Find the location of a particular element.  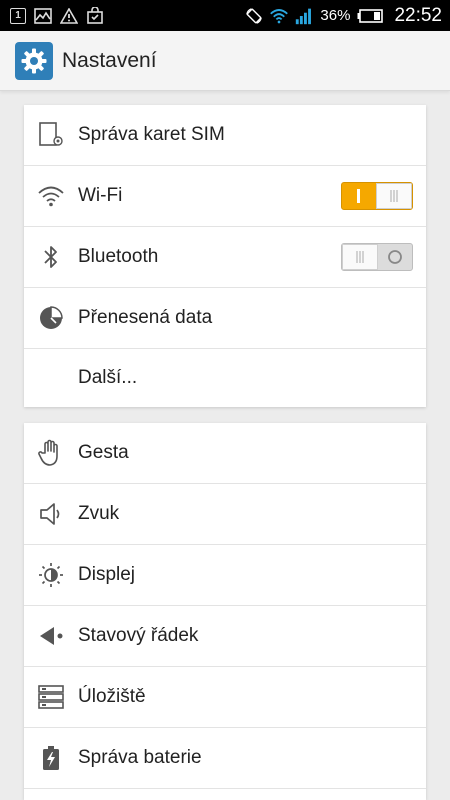

status-bar-icon is located at coordinates (51, 636).